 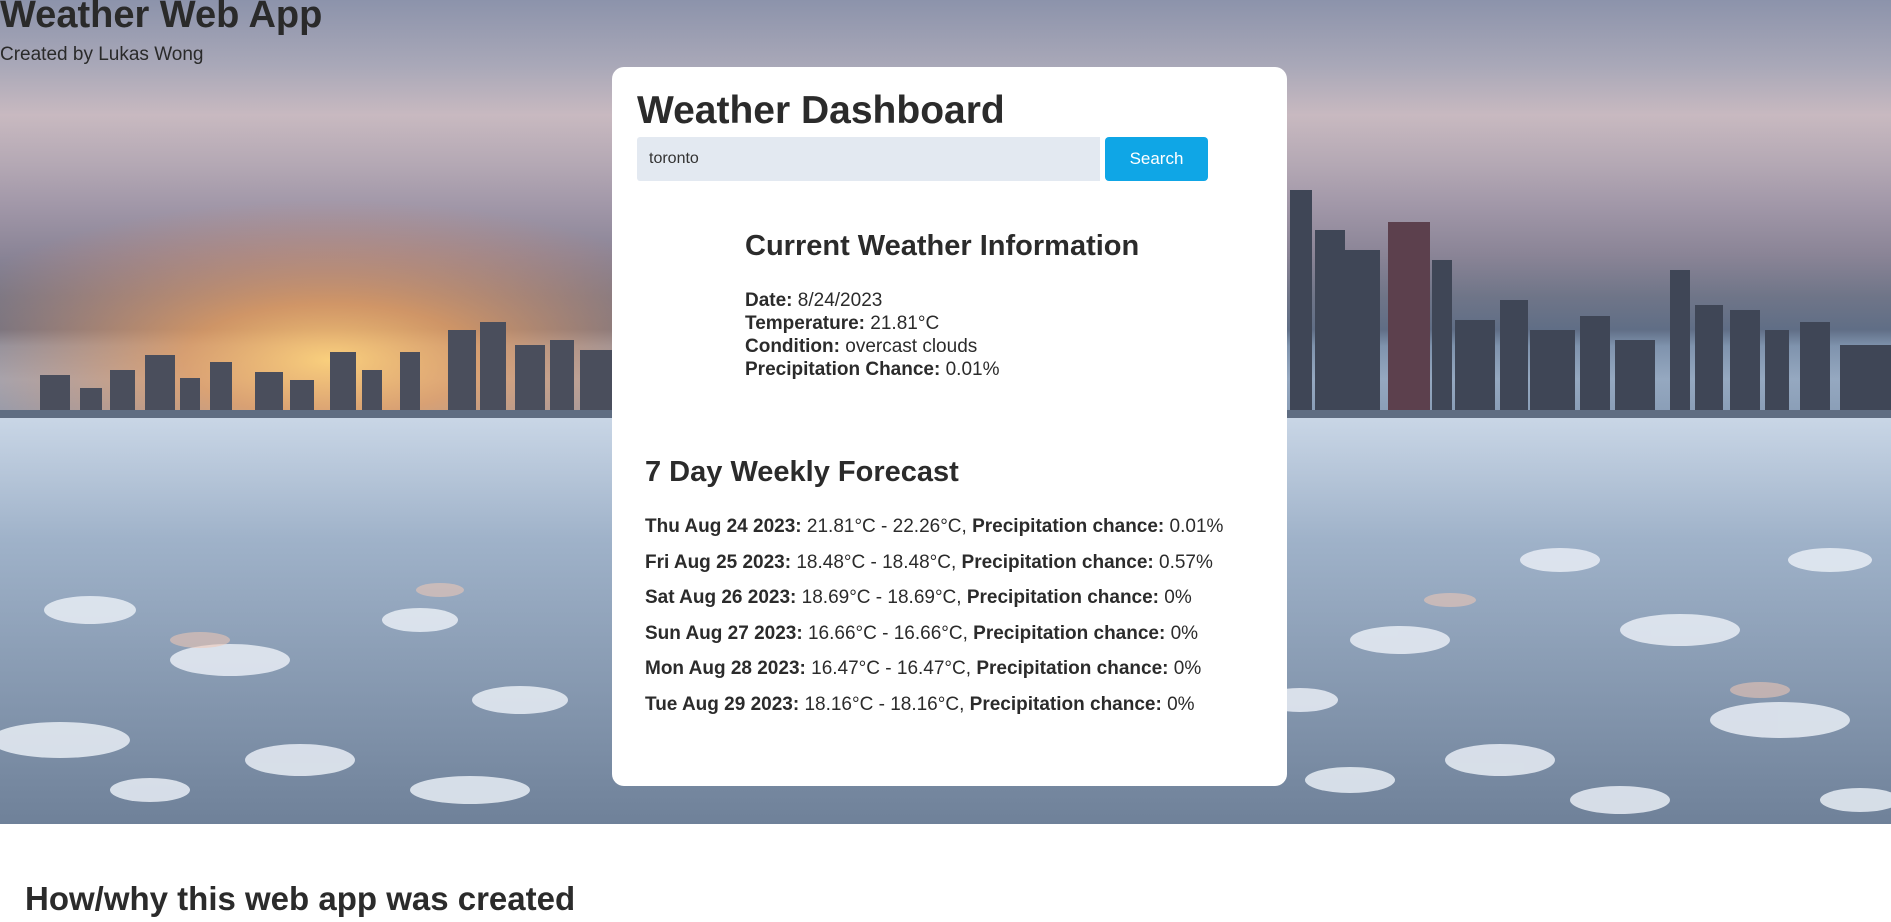 I want to click on current-date-label: Date:, so click(x=769, y=300).